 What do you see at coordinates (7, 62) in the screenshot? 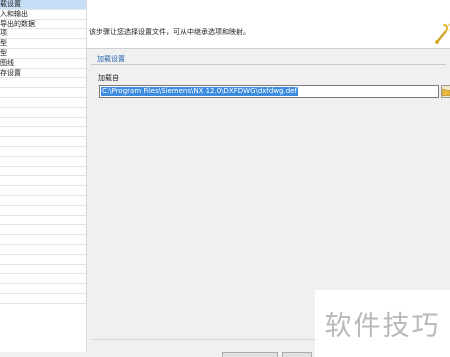
I see `sidebar-item-label: 图线` at bounding box center [7, 62].